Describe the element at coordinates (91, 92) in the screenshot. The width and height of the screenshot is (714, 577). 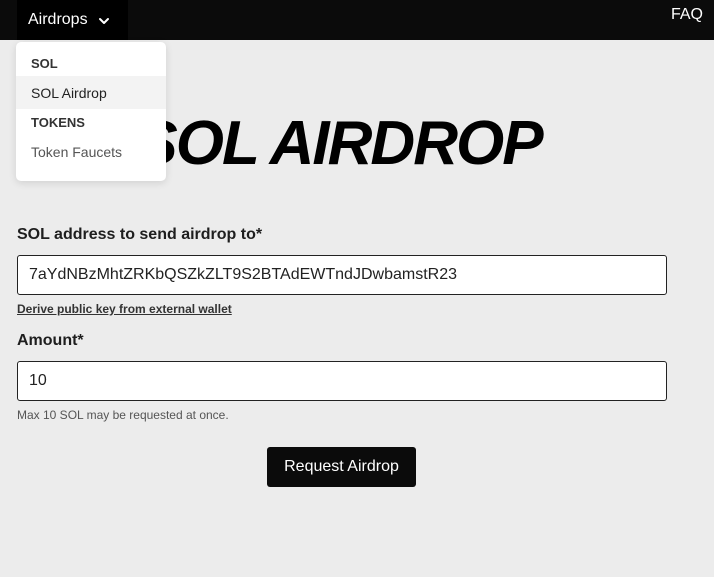
I see `menu-item-sol-airdrop: SOL Airdrop` at that location.